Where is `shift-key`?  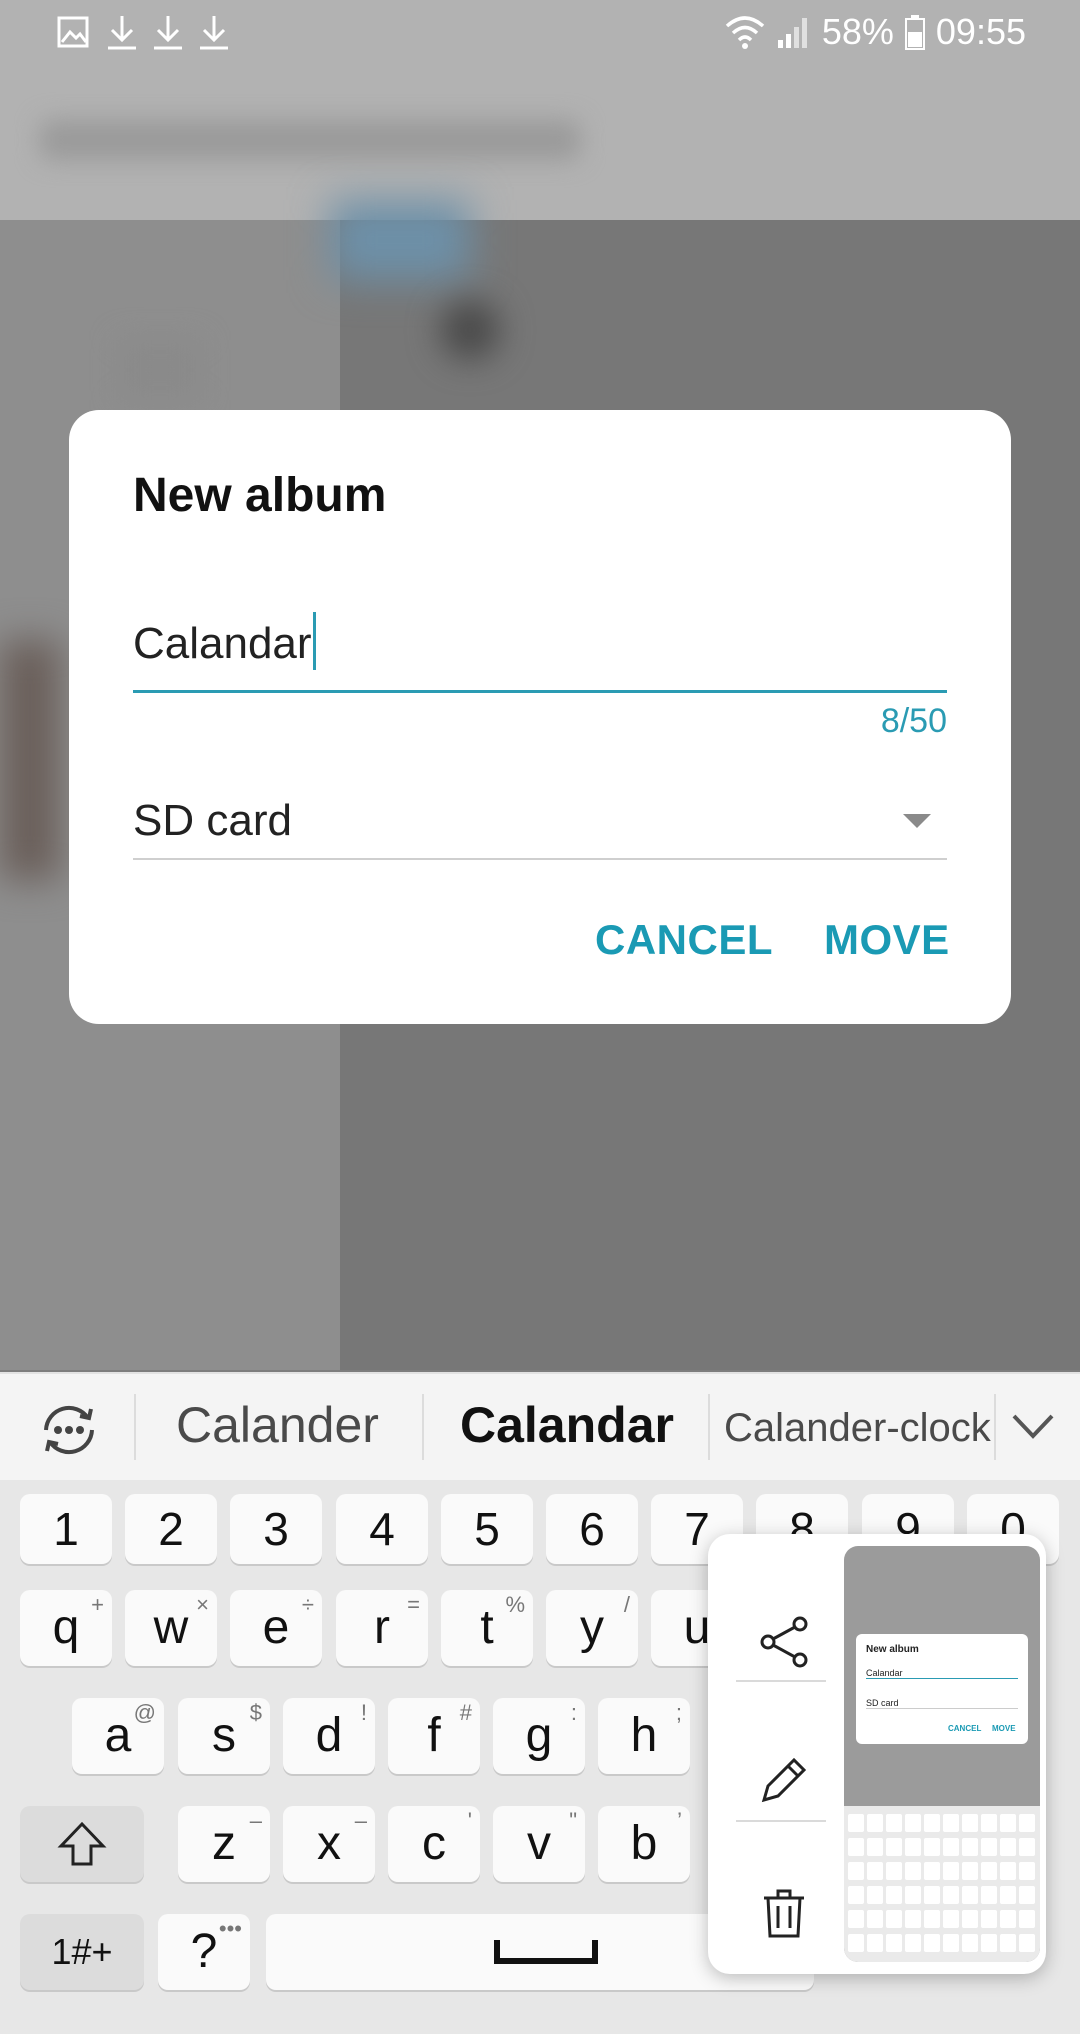
shift-key is located at coordinates (82, 1844).